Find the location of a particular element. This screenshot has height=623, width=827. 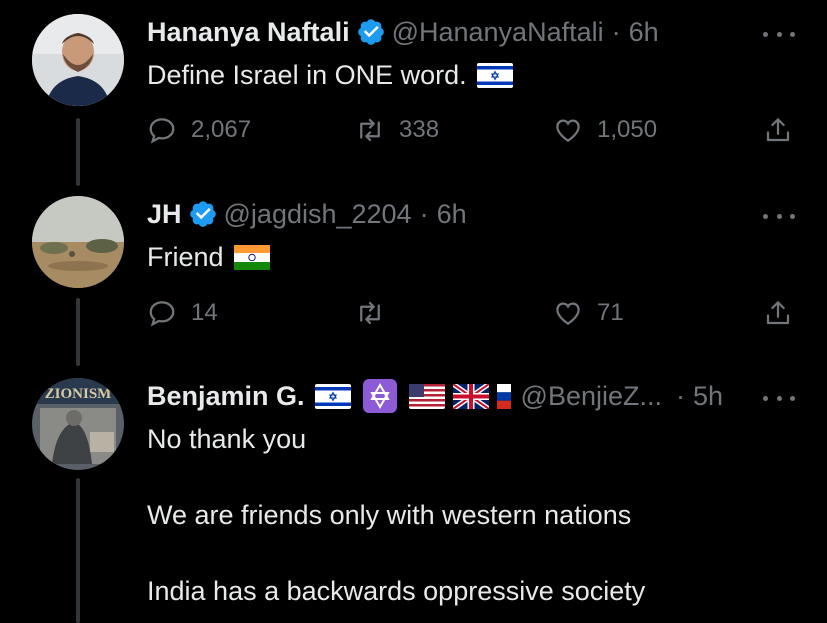

tweet-header: Hananya Naftali @HananyaNaftali · 6h is located at coordinates (403, 32).